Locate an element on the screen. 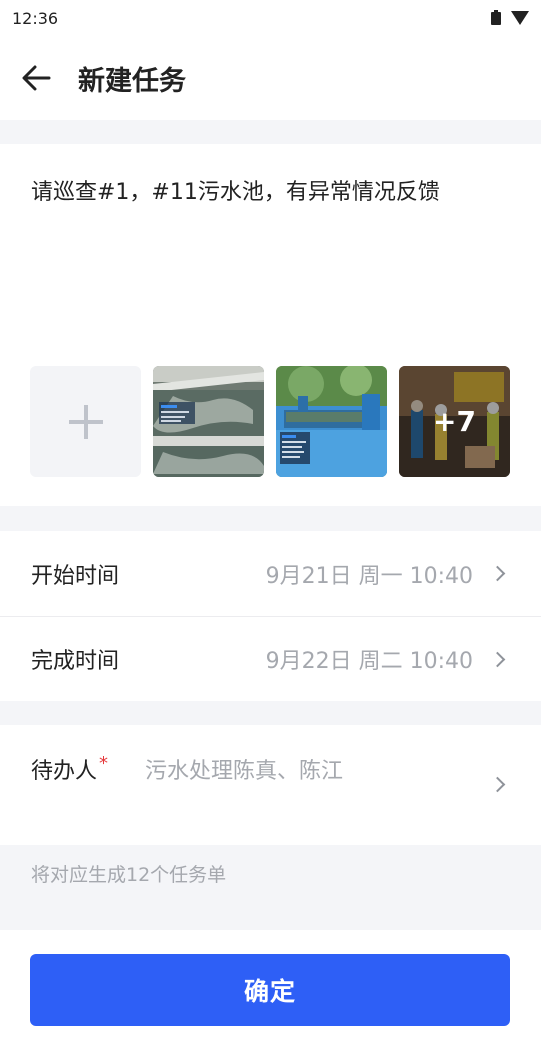 The image size is (541, 1051). arrow-left-icon is located at coordinates (36, 78).